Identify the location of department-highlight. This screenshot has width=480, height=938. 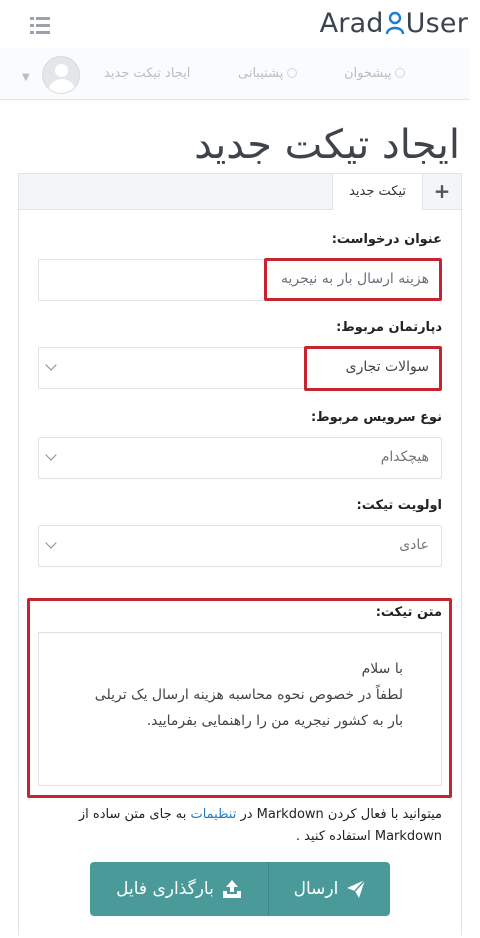
(373, 368).